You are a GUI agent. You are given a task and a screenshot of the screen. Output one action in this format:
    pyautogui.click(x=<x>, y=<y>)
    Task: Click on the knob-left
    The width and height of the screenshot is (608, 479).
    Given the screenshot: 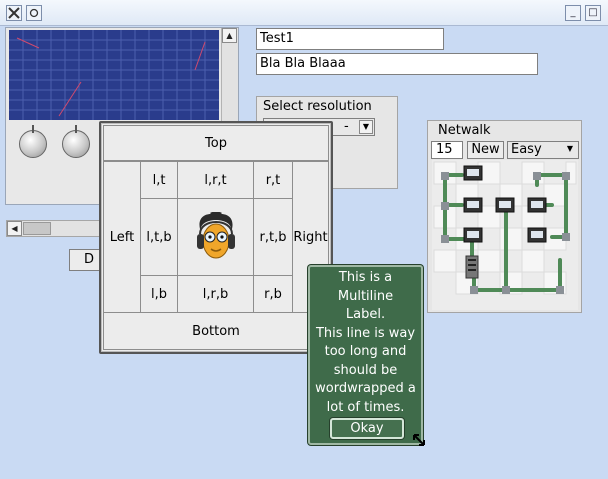 What is the action you would take?
    pyautogui.click(x=33, y=141)
    